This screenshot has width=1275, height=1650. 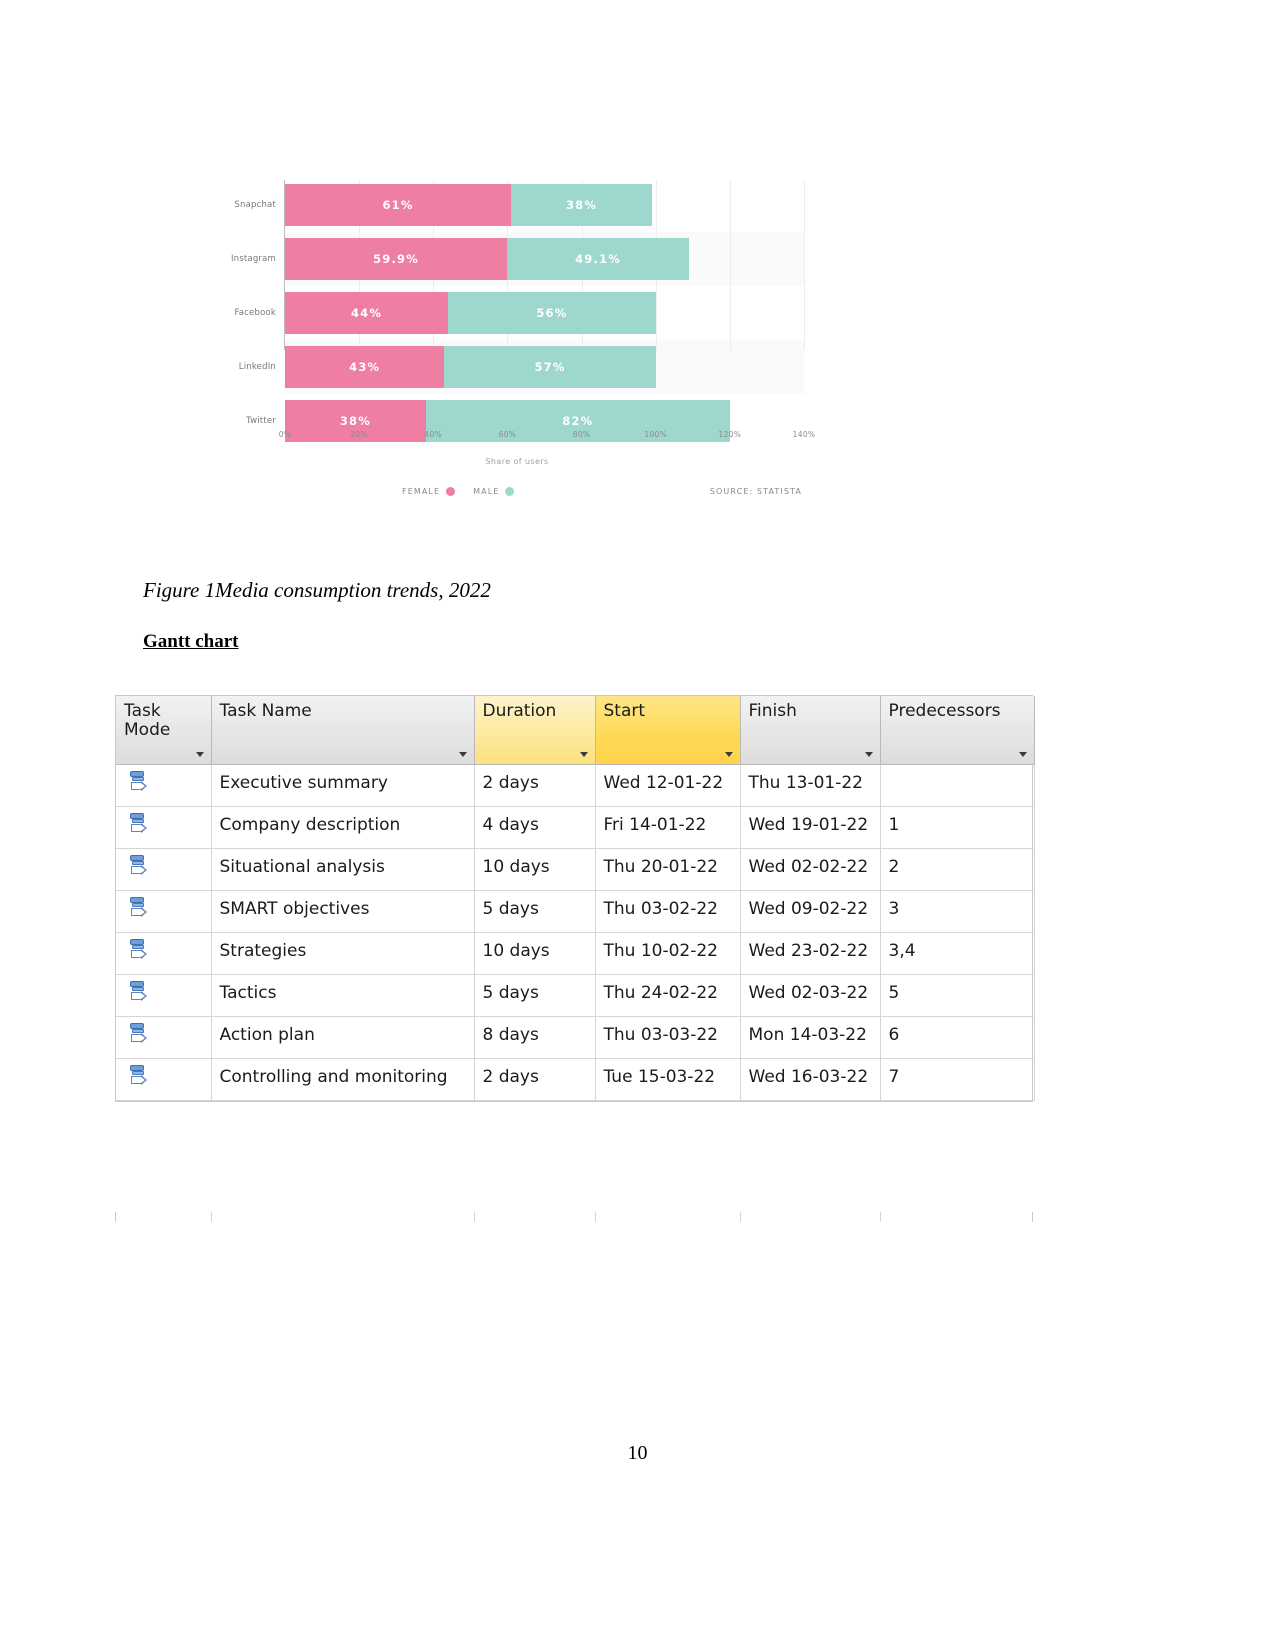 I want to click on chart-bar-track: 59.9% 49.1%, so click(x=548, y=259).